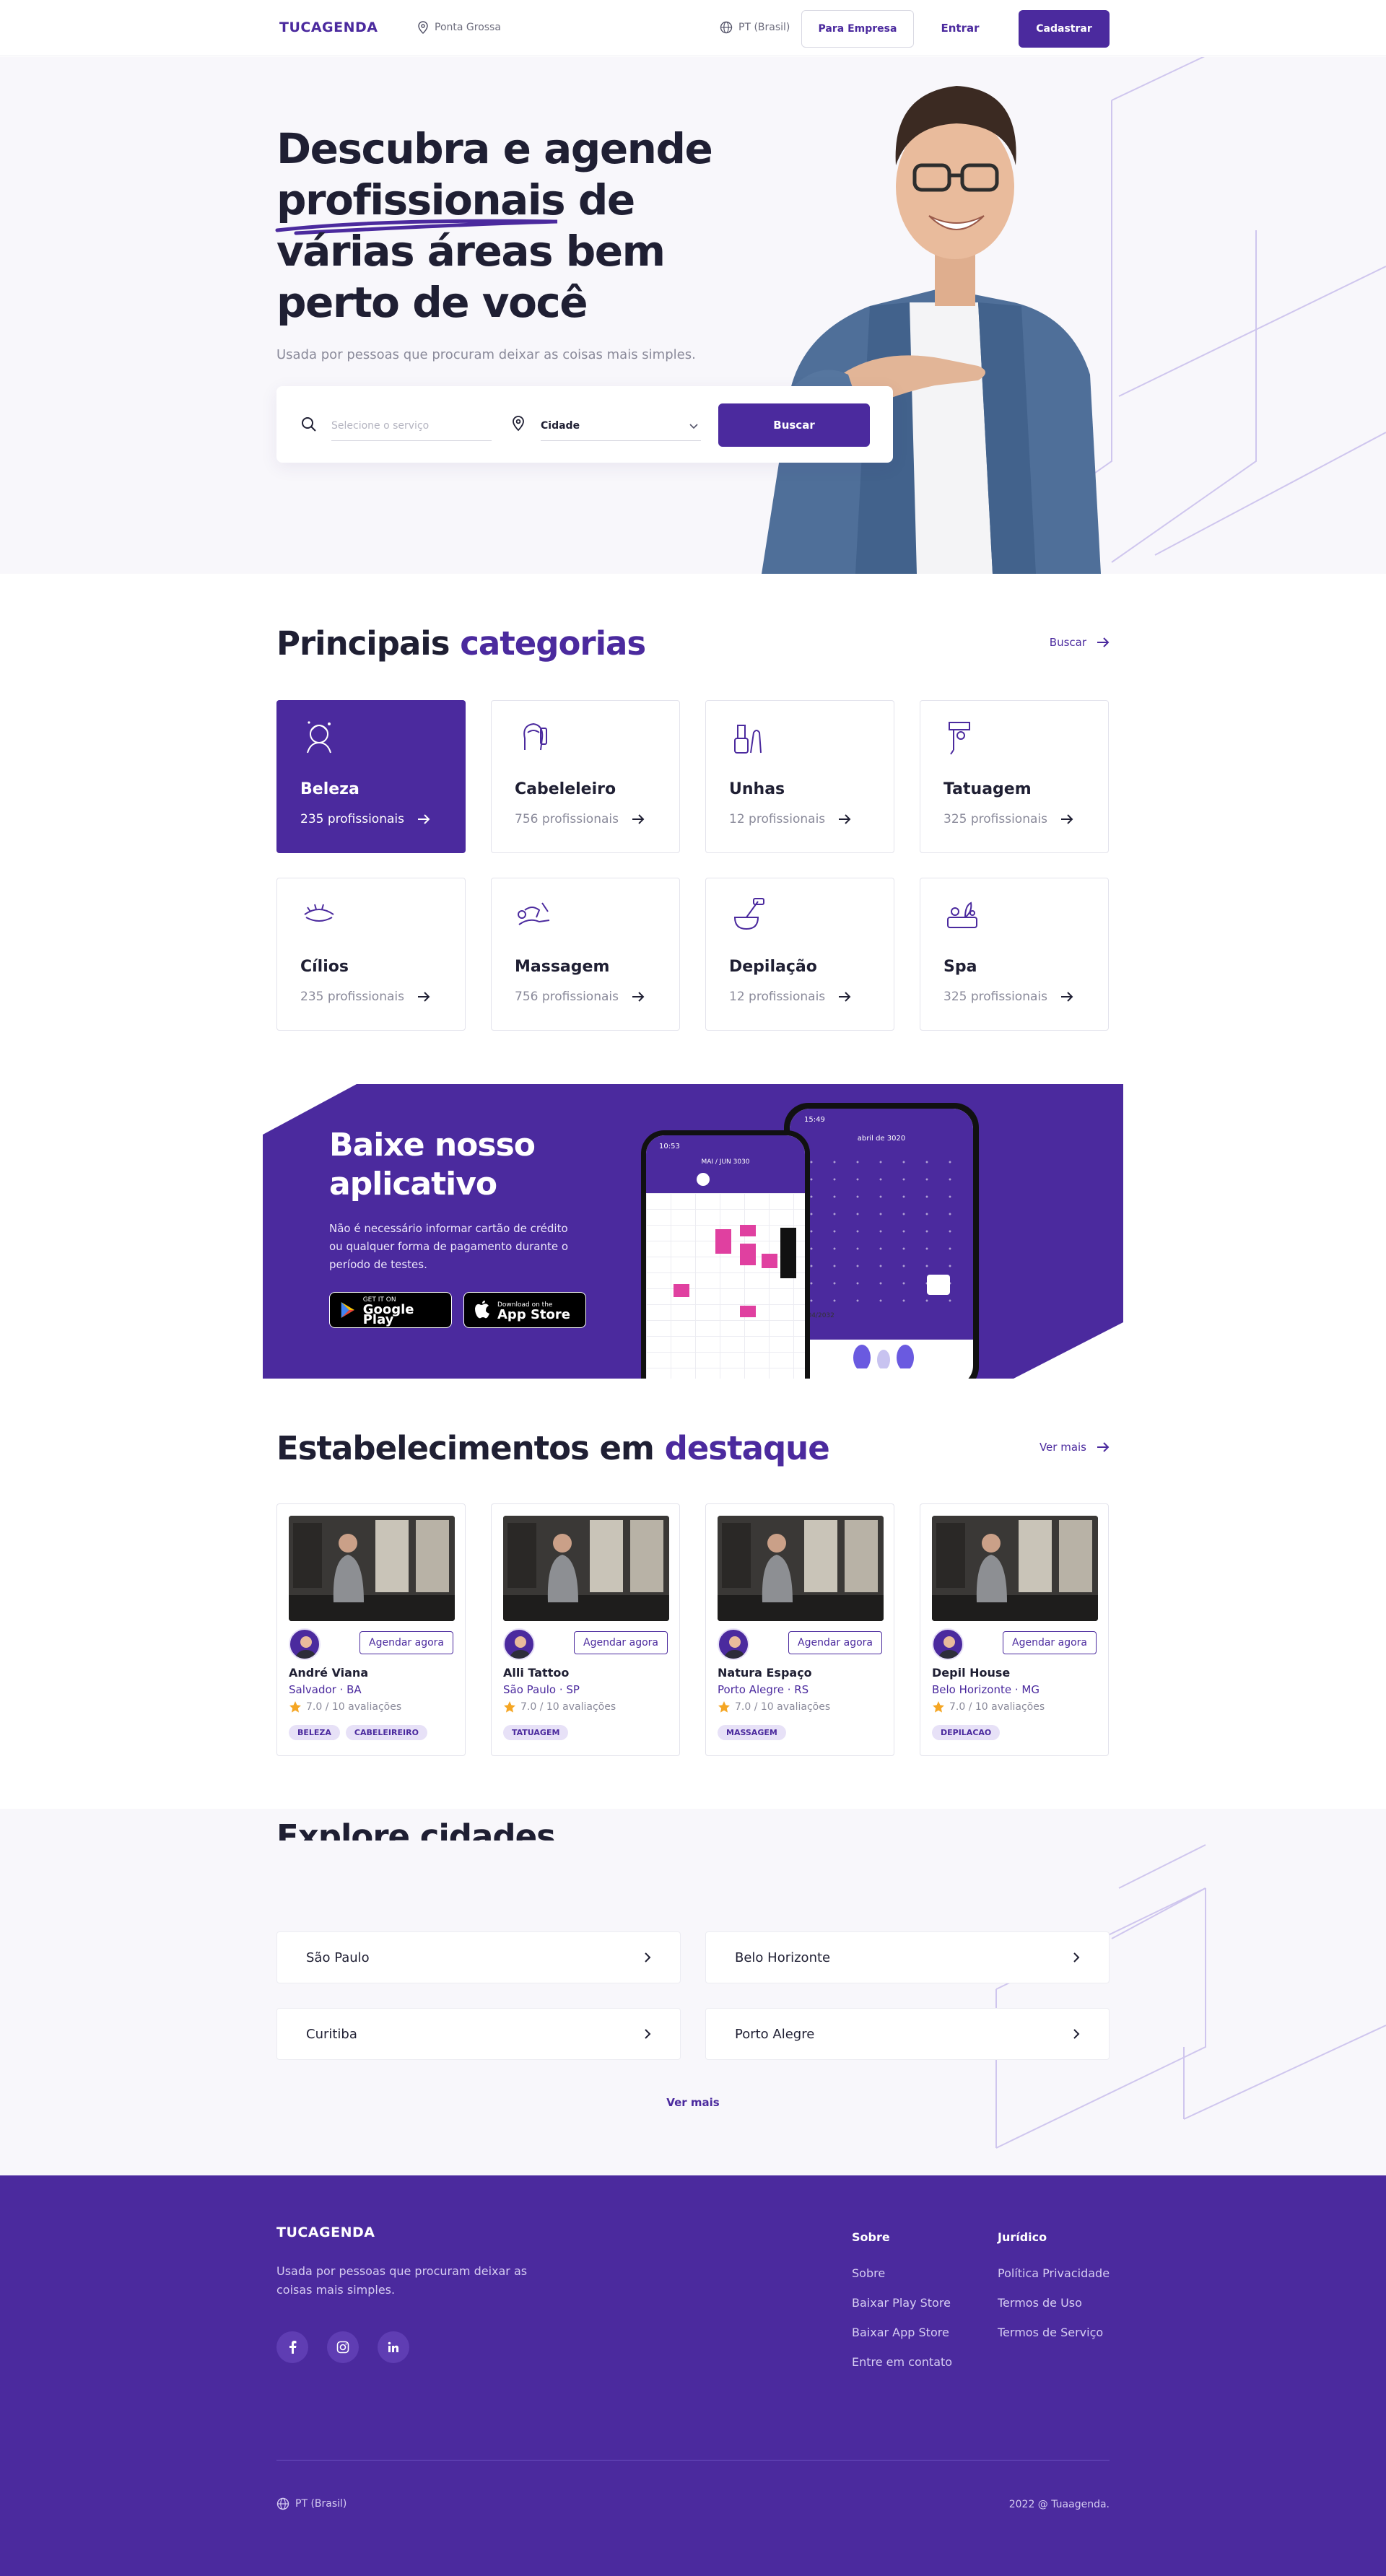 The image size is (1386, 2576). What do you see at coordinates (747, 1448) in the screenshot?
I see `featured-title-accent: destaque` at bounding box center [747, 1448].